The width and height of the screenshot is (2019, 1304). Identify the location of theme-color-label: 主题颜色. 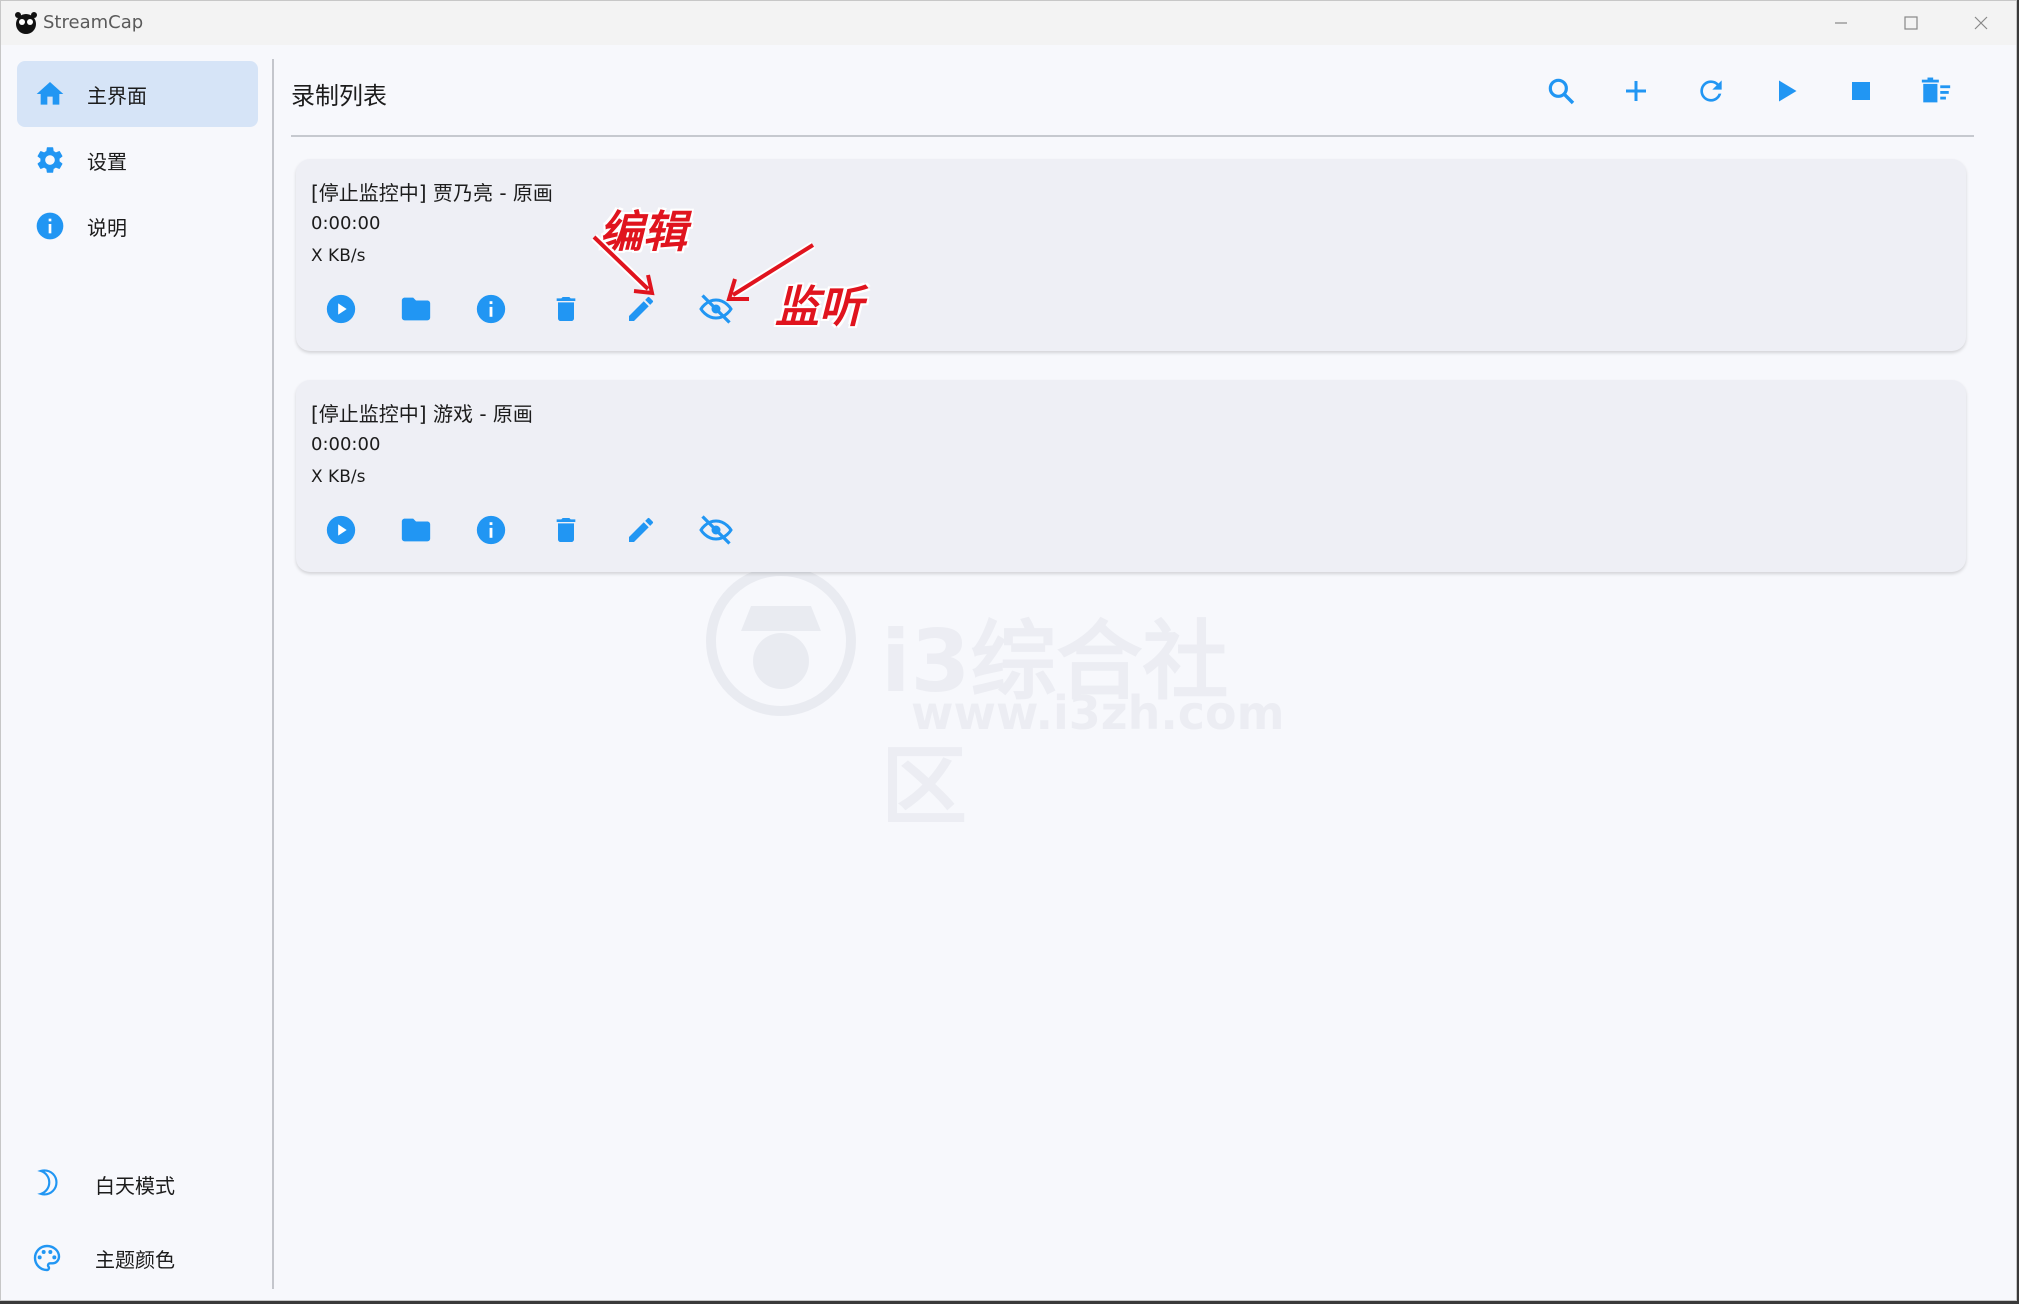
(135, 1259).